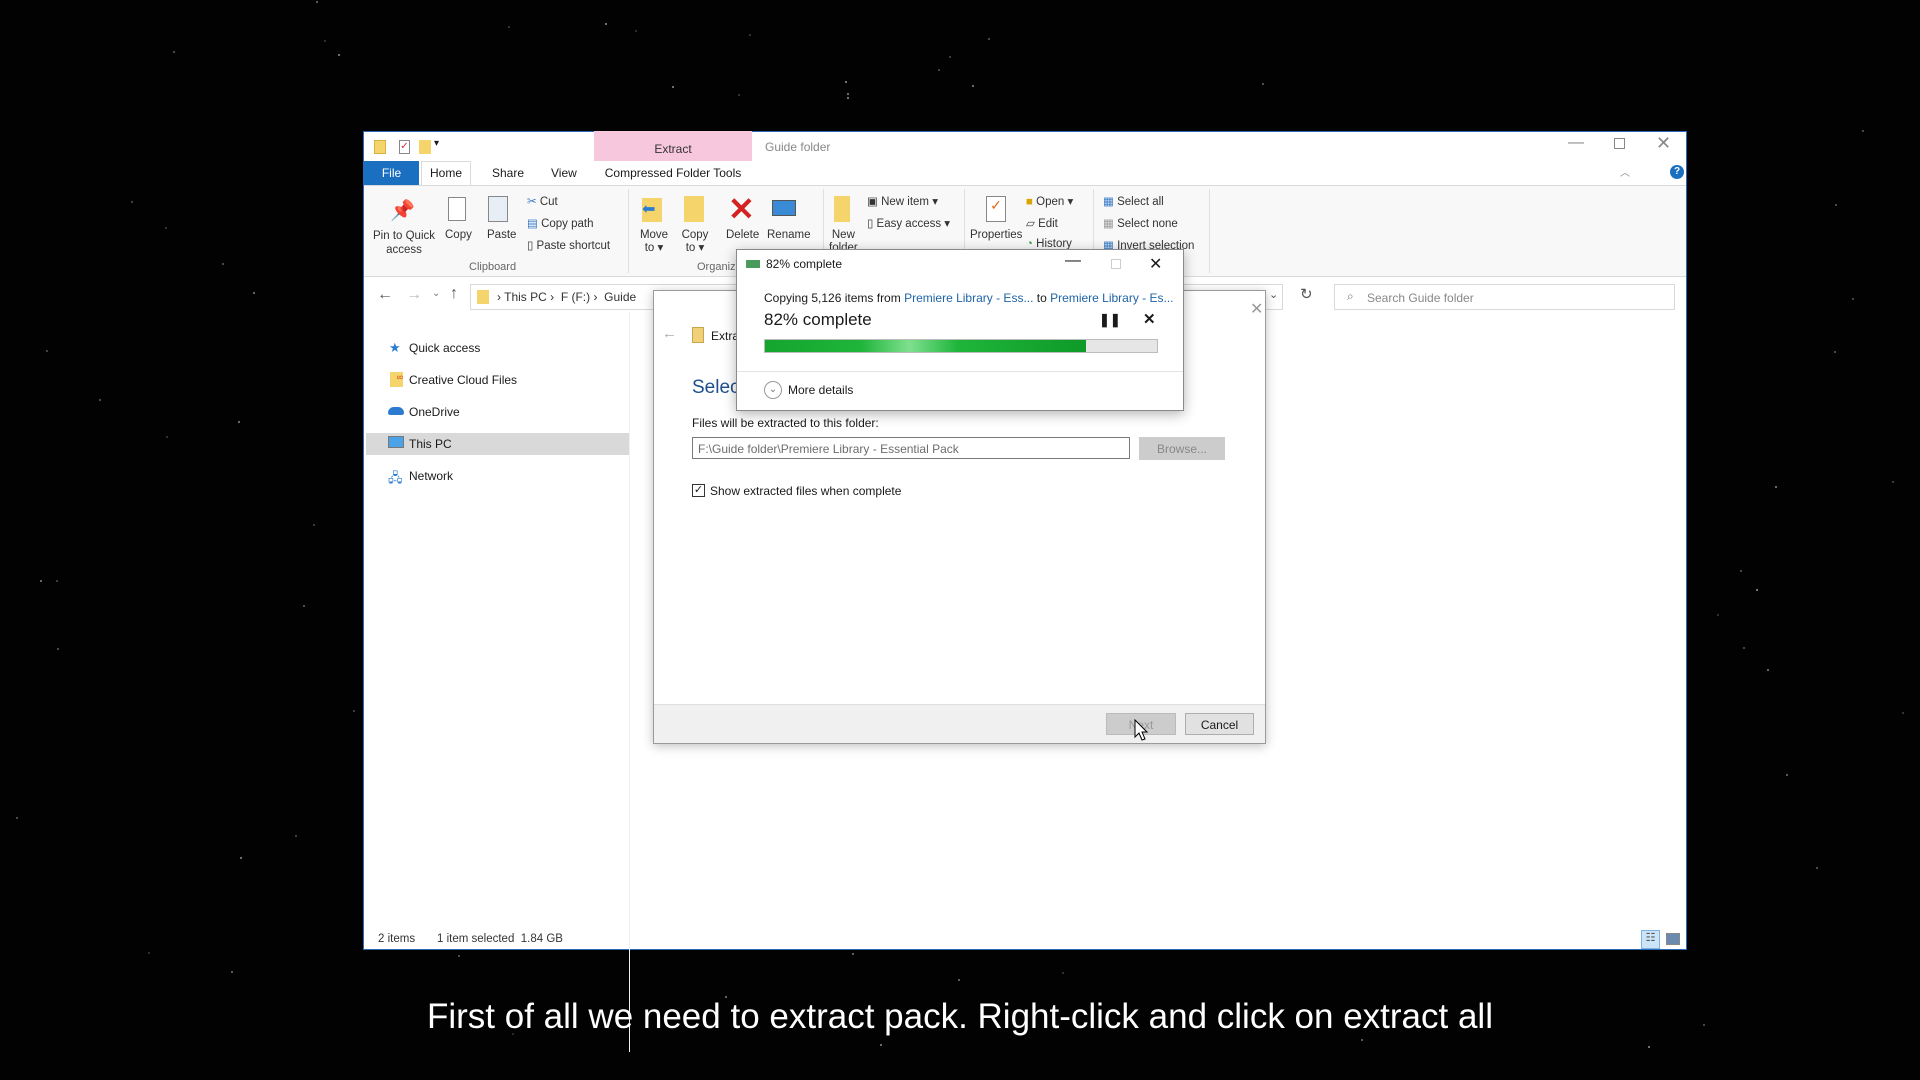  Describe the element at coordinates (785, 423) in the screenshot. I see `destination-label: Files will be extracted to this folder:` at that location.